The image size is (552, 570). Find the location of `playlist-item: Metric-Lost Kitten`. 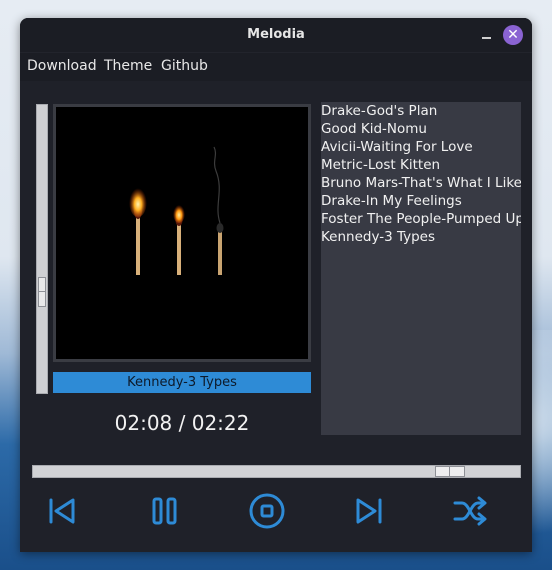

playlist-item: Metric-Lost Kitten is located at coordinates (421, 165).